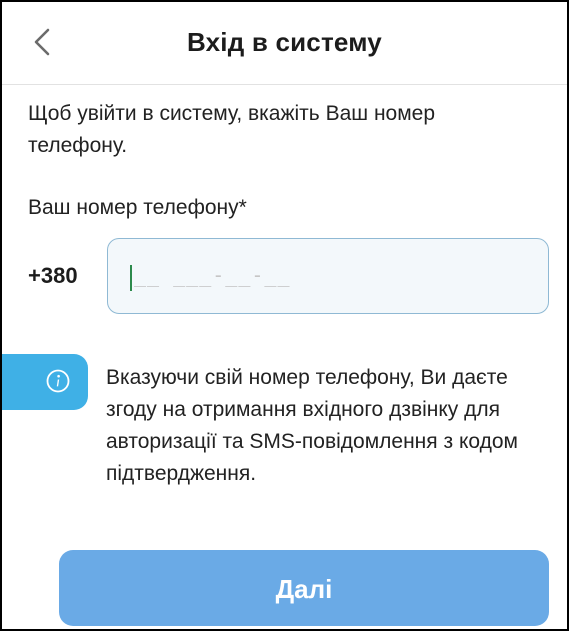  I want to click on header-bar: Вхід в систему, so click(284, 43).